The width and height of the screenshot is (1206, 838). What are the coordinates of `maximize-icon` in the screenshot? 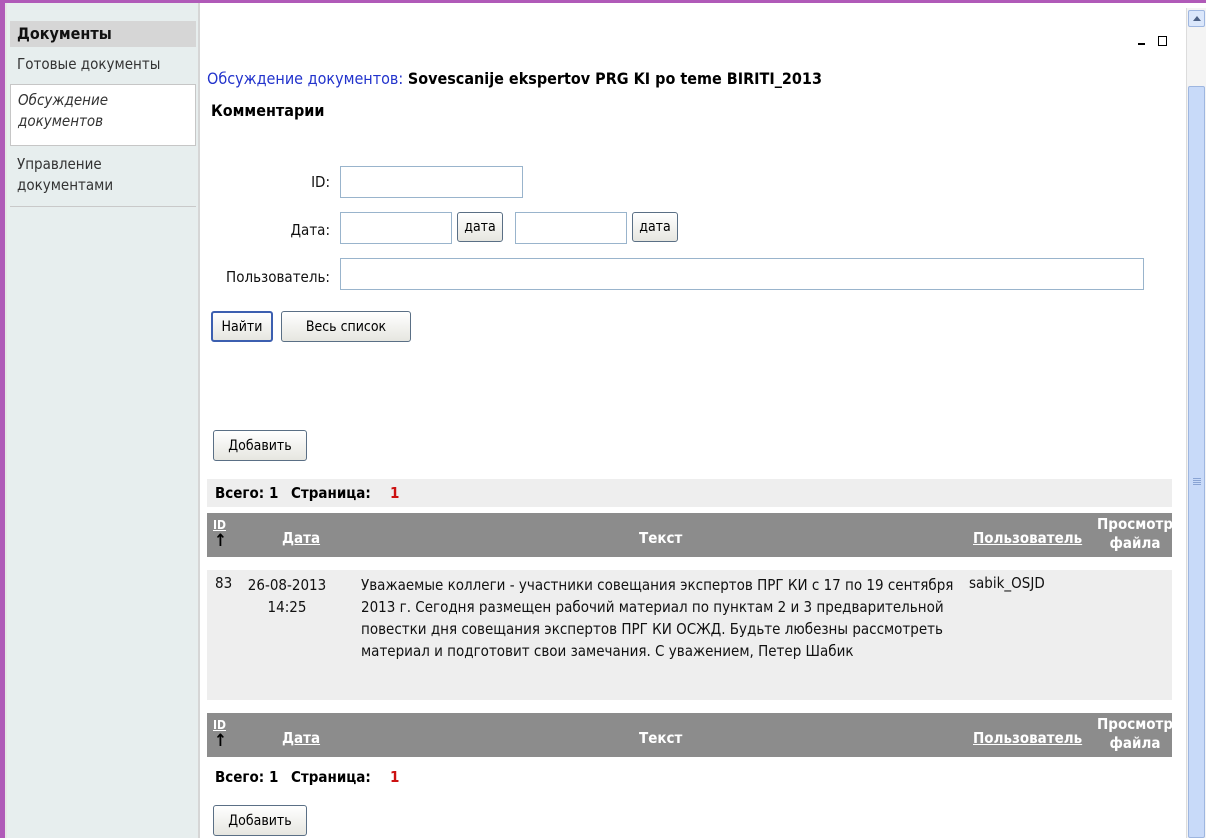 It's located at (1162, 41).